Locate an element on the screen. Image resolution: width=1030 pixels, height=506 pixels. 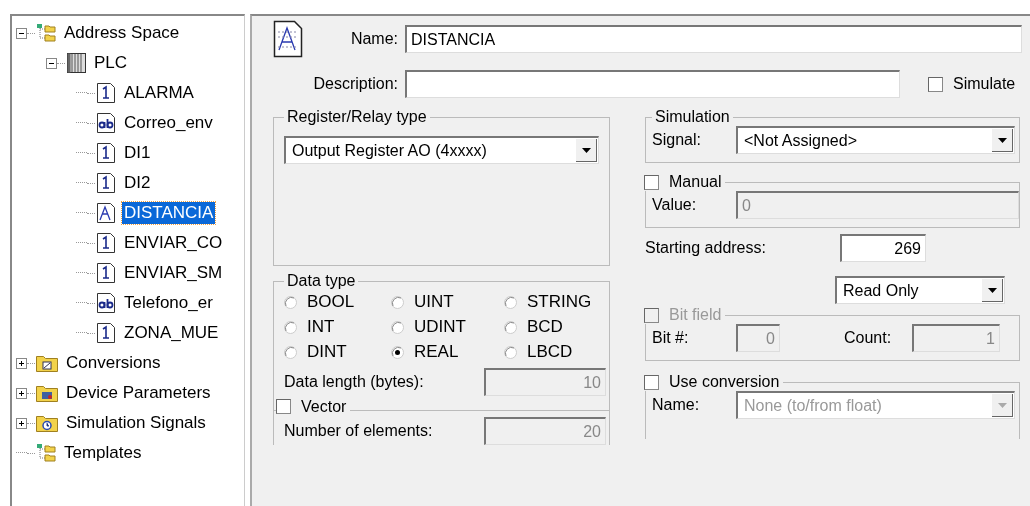
checkbox-label: Bit field is located at coordinates (695, 315).